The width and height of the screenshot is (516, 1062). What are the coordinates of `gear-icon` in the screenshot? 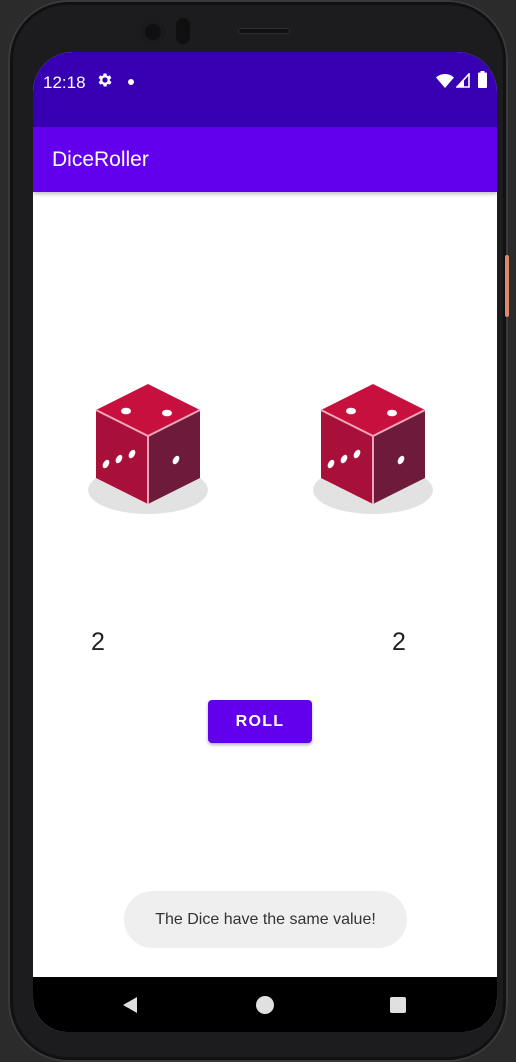 It's located at (105, 80).